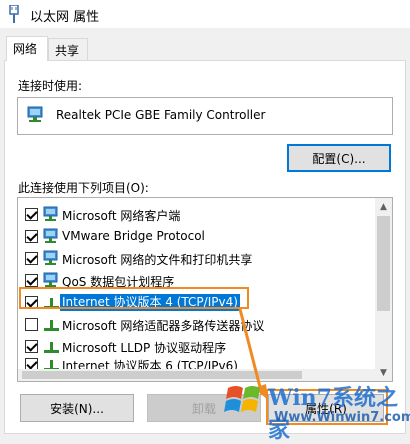 The image size is (410, 444). What do you see at coordinates (162, 375) in the screenshot?
I see `hscroll-thumb` at bounding box center [162, 375].